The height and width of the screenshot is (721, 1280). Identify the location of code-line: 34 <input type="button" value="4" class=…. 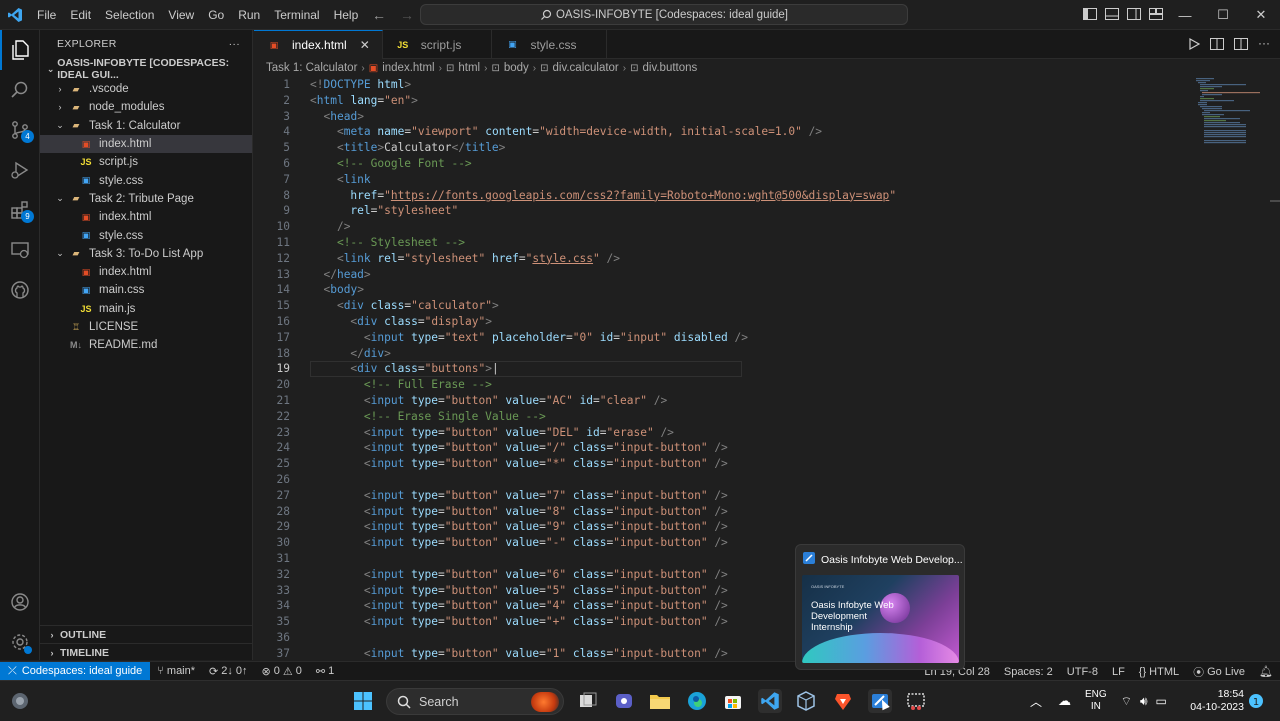
(724, 607).